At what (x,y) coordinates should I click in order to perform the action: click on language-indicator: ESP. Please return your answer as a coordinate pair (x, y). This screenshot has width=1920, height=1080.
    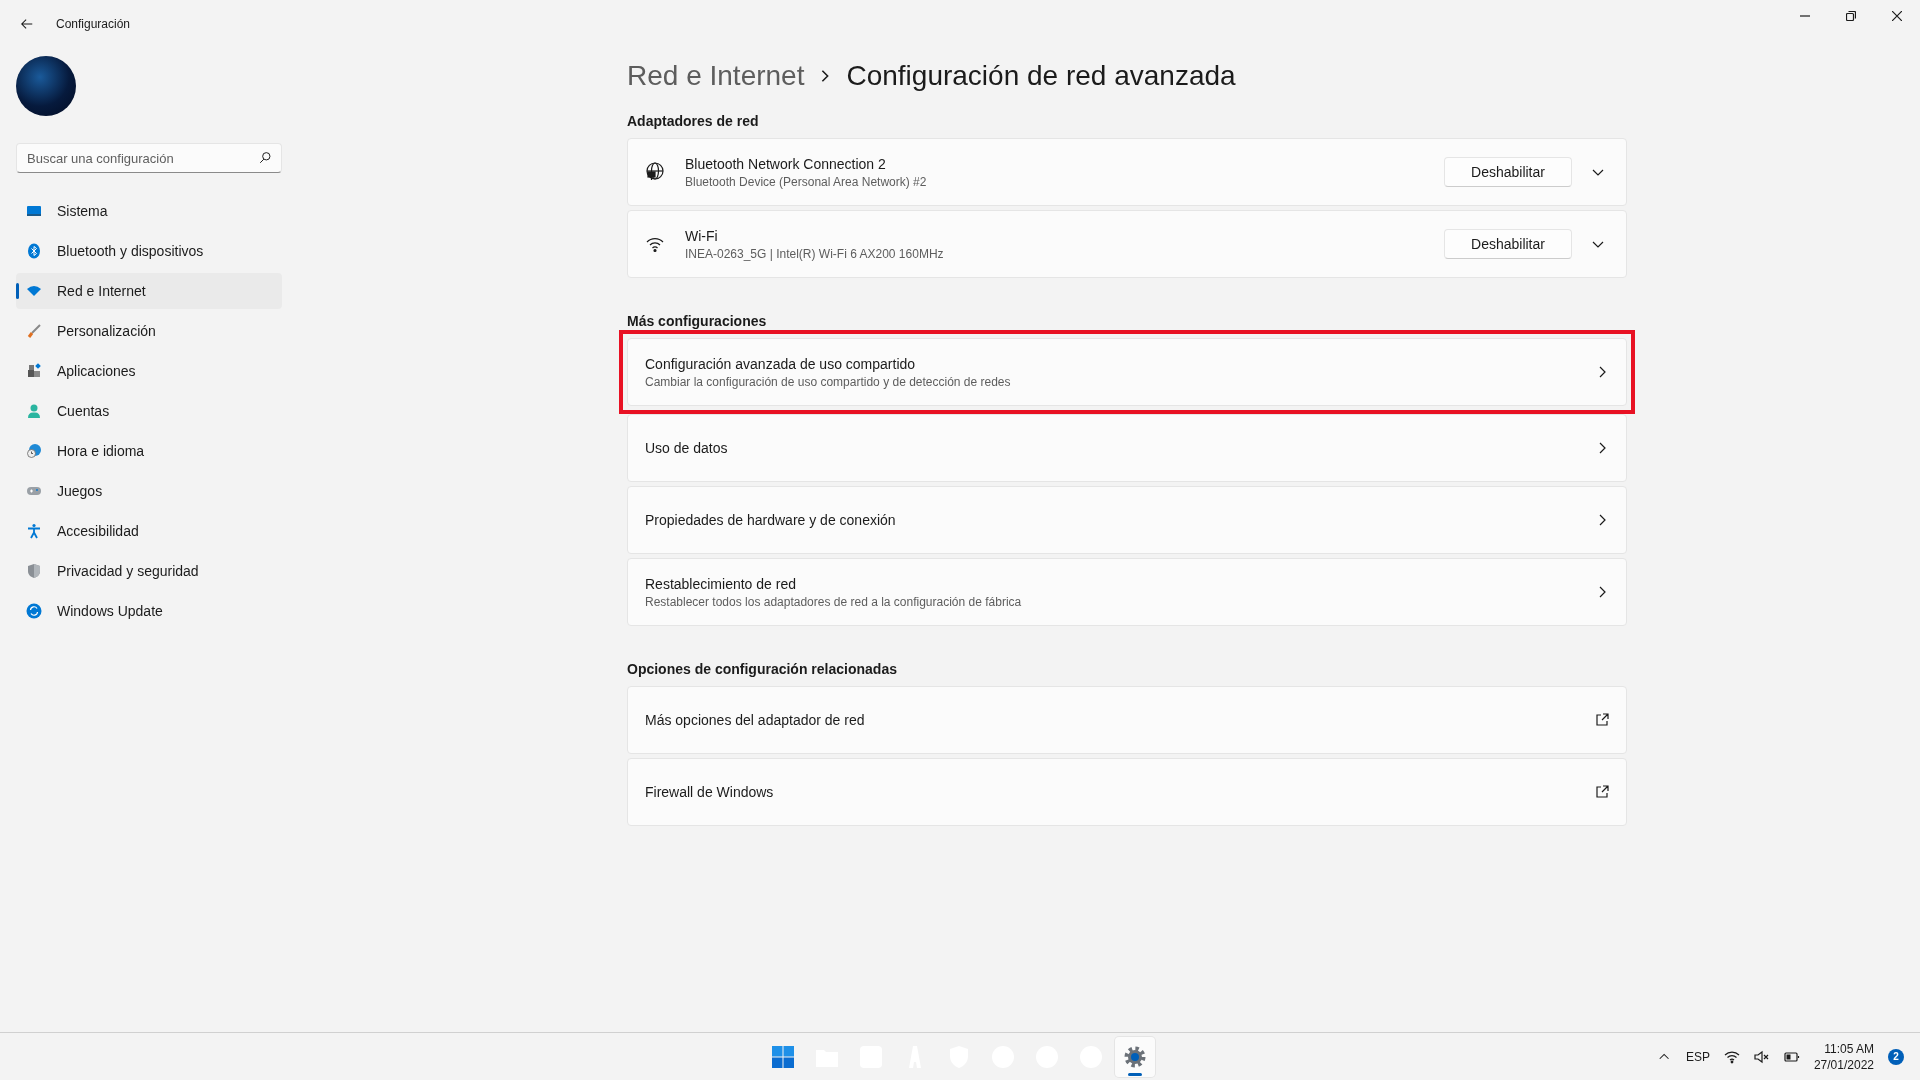
    Looking at the image, I should click on (1697, 1056).